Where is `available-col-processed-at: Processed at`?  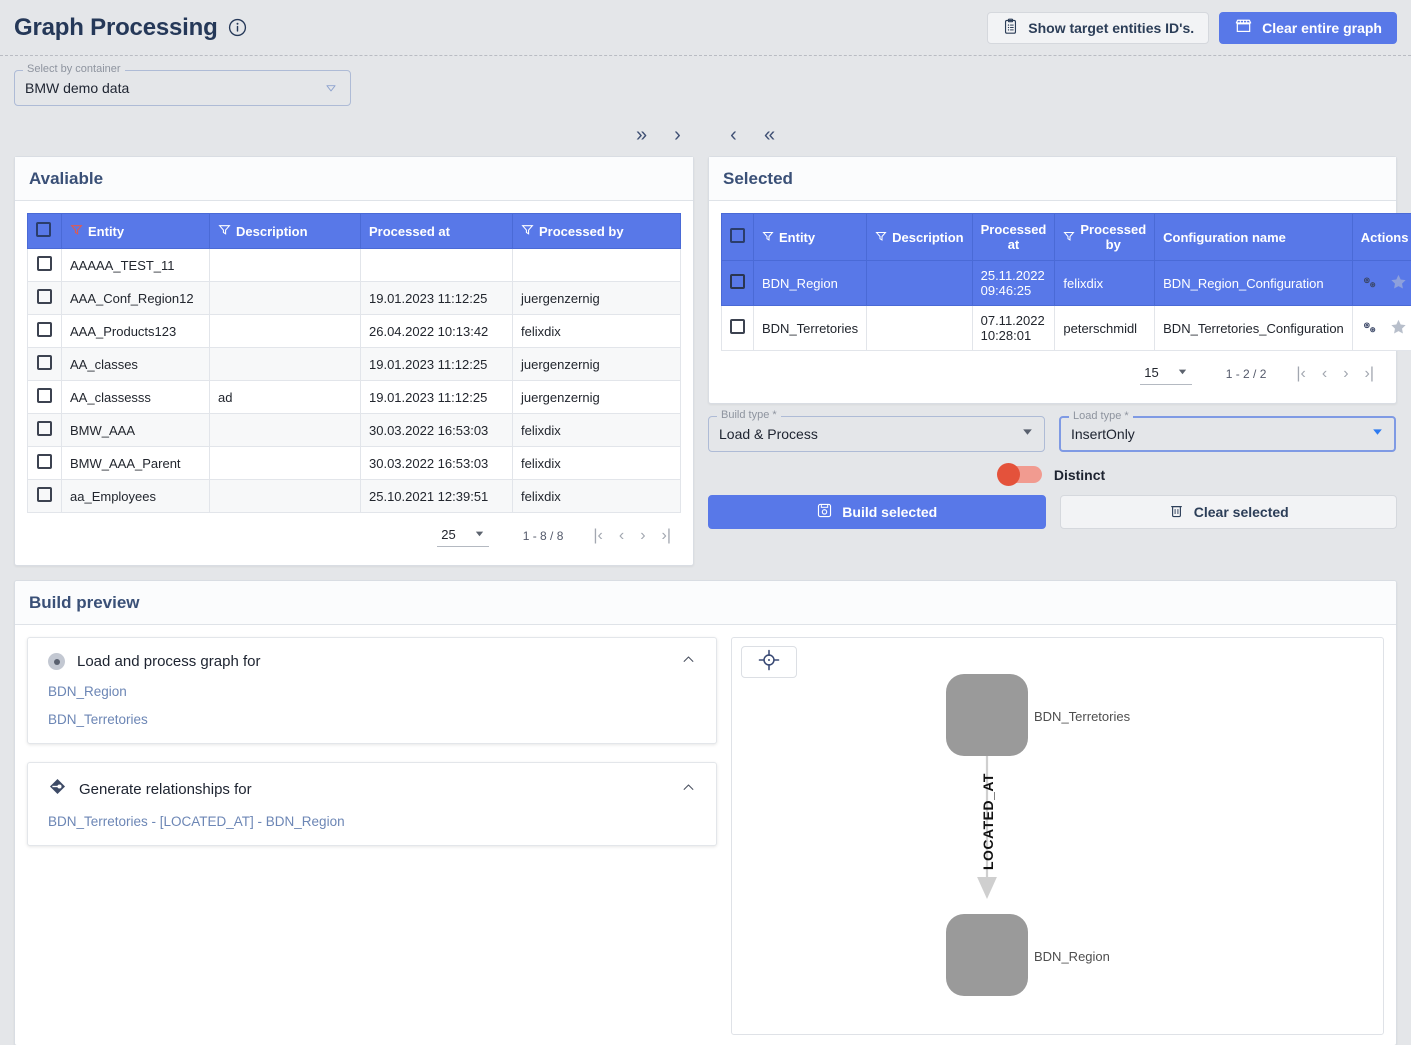
available-col-processed-at: Processed at is located at coordinates (436, 231).